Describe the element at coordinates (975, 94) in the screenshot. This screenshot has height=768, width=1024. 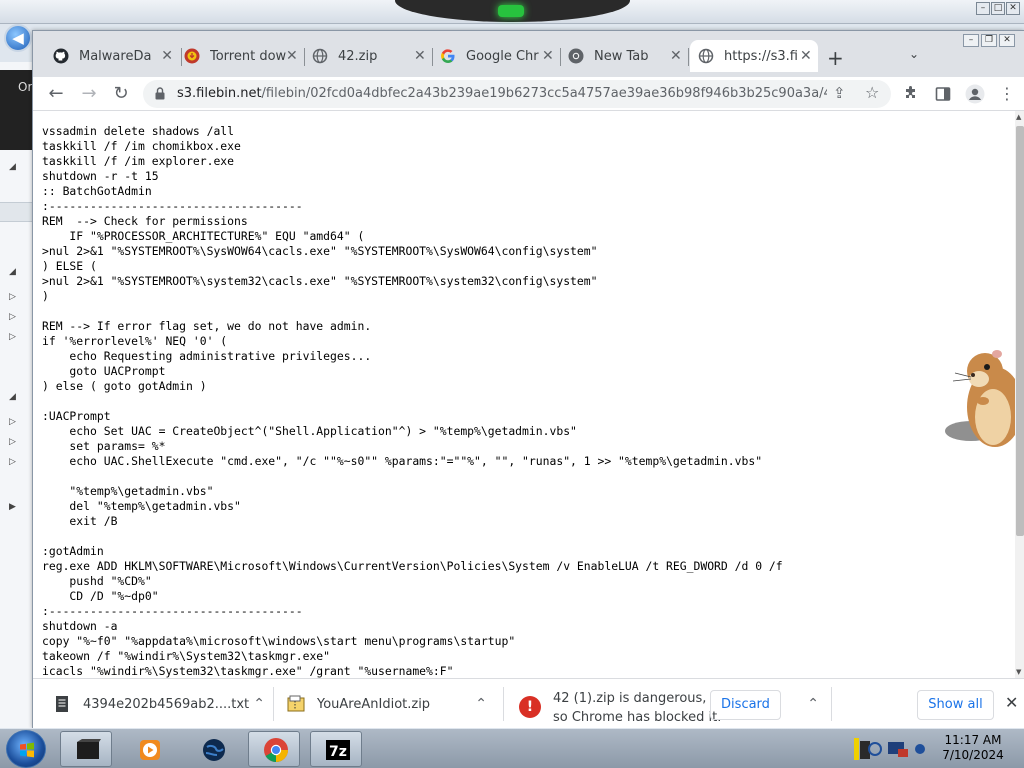
I see `profile-avatar-icon` at that location.